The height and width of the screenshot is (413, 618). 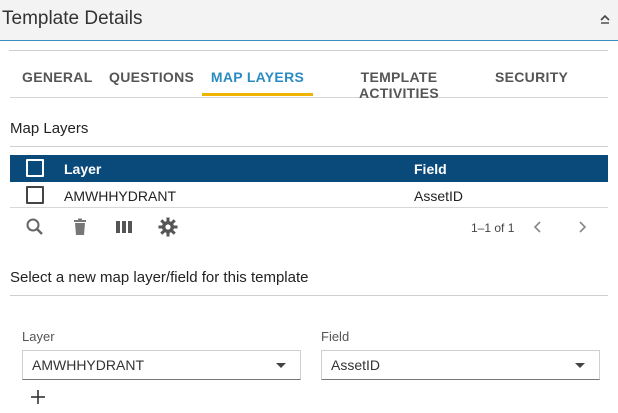 What do you see at coordinates (257, 94) in the screenshot?
I see `active-tab-indicator` at bounding box center [257, 94].